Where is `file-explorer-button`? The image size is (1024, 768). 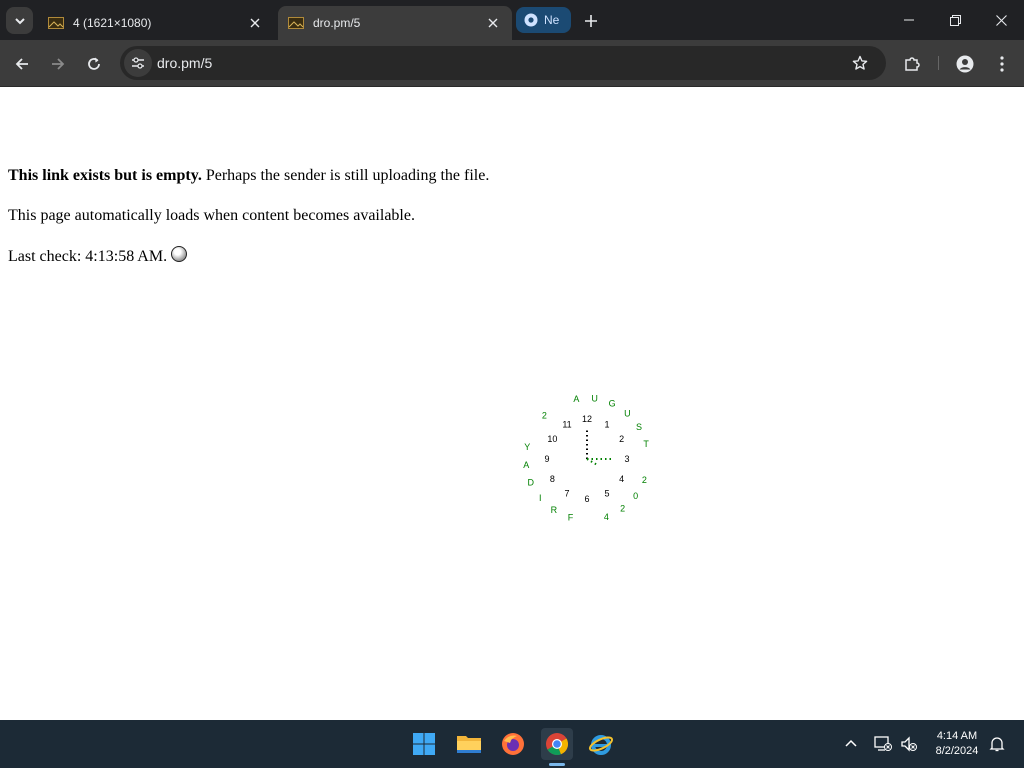
file-explorer-button is located at coordinates (469, 744).